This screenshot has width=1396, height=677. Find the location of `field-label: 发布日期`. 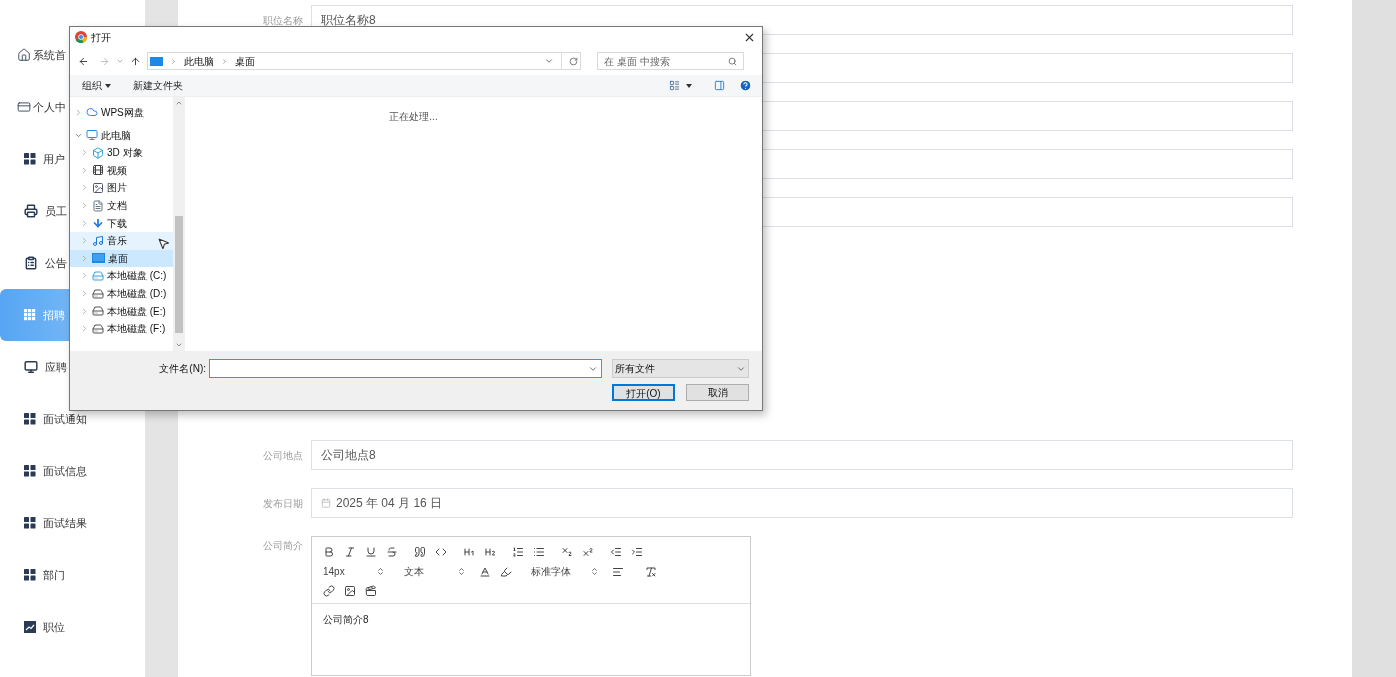

field-label: 发布日期 is located at coordinates (283, 503).